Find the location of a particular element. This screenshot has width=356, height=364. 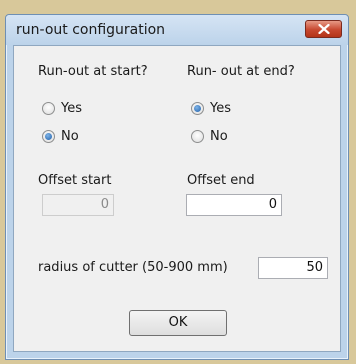

start-yes-label: Yes is located at coordinates (71, 108).